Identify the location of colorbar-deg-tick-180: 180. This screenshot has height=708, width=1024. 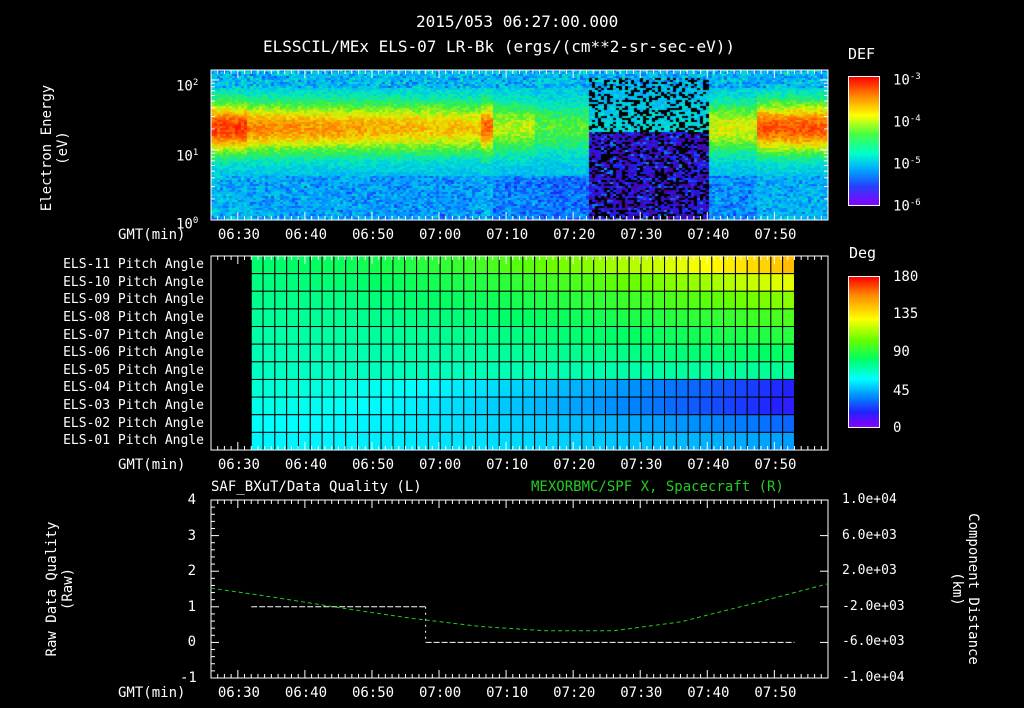
(906, 277).